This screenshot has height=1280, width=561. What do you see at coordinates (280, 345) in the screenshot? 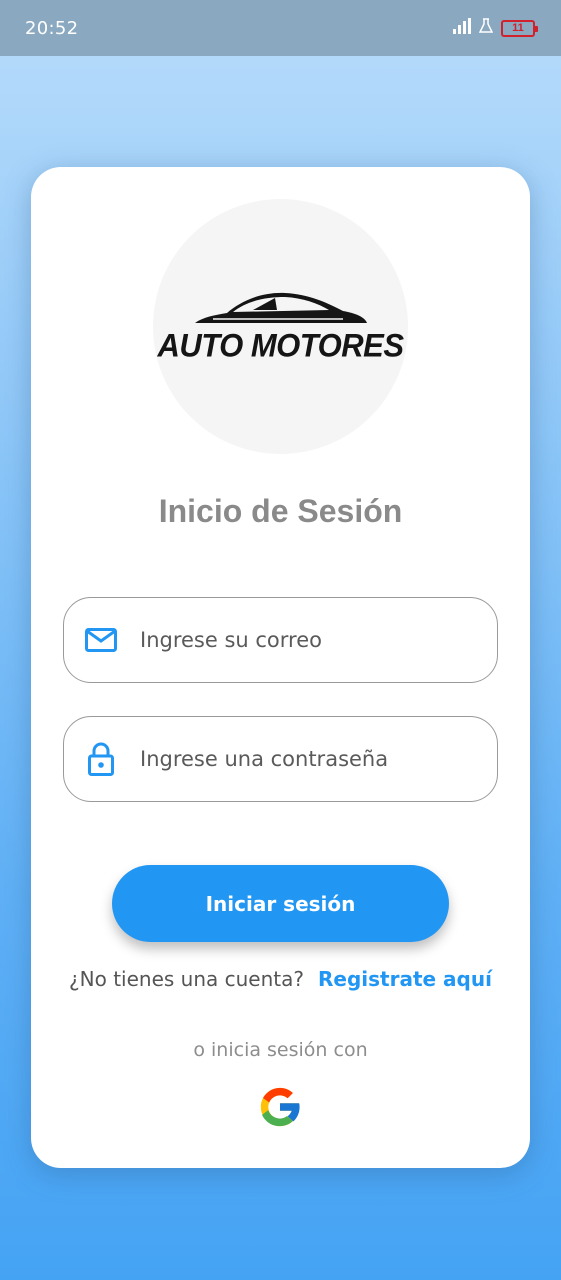
I see `logo-text: AUTO MOTORES` at bounding box center [280, 345].